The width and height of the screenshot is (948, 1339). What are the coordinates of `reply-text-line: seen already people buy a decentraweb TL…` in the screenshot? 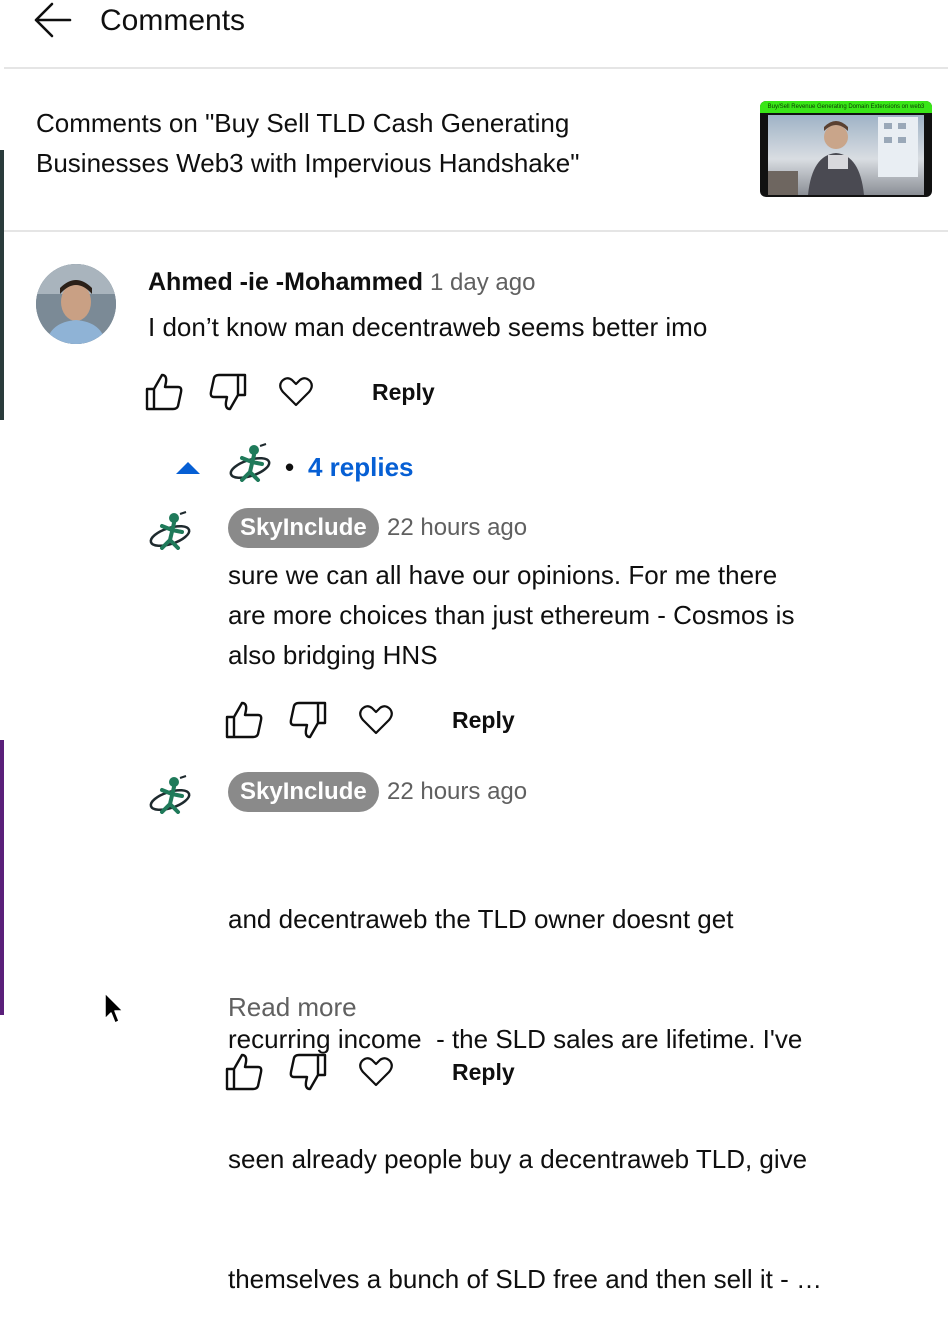 It's located at (518, 1159).